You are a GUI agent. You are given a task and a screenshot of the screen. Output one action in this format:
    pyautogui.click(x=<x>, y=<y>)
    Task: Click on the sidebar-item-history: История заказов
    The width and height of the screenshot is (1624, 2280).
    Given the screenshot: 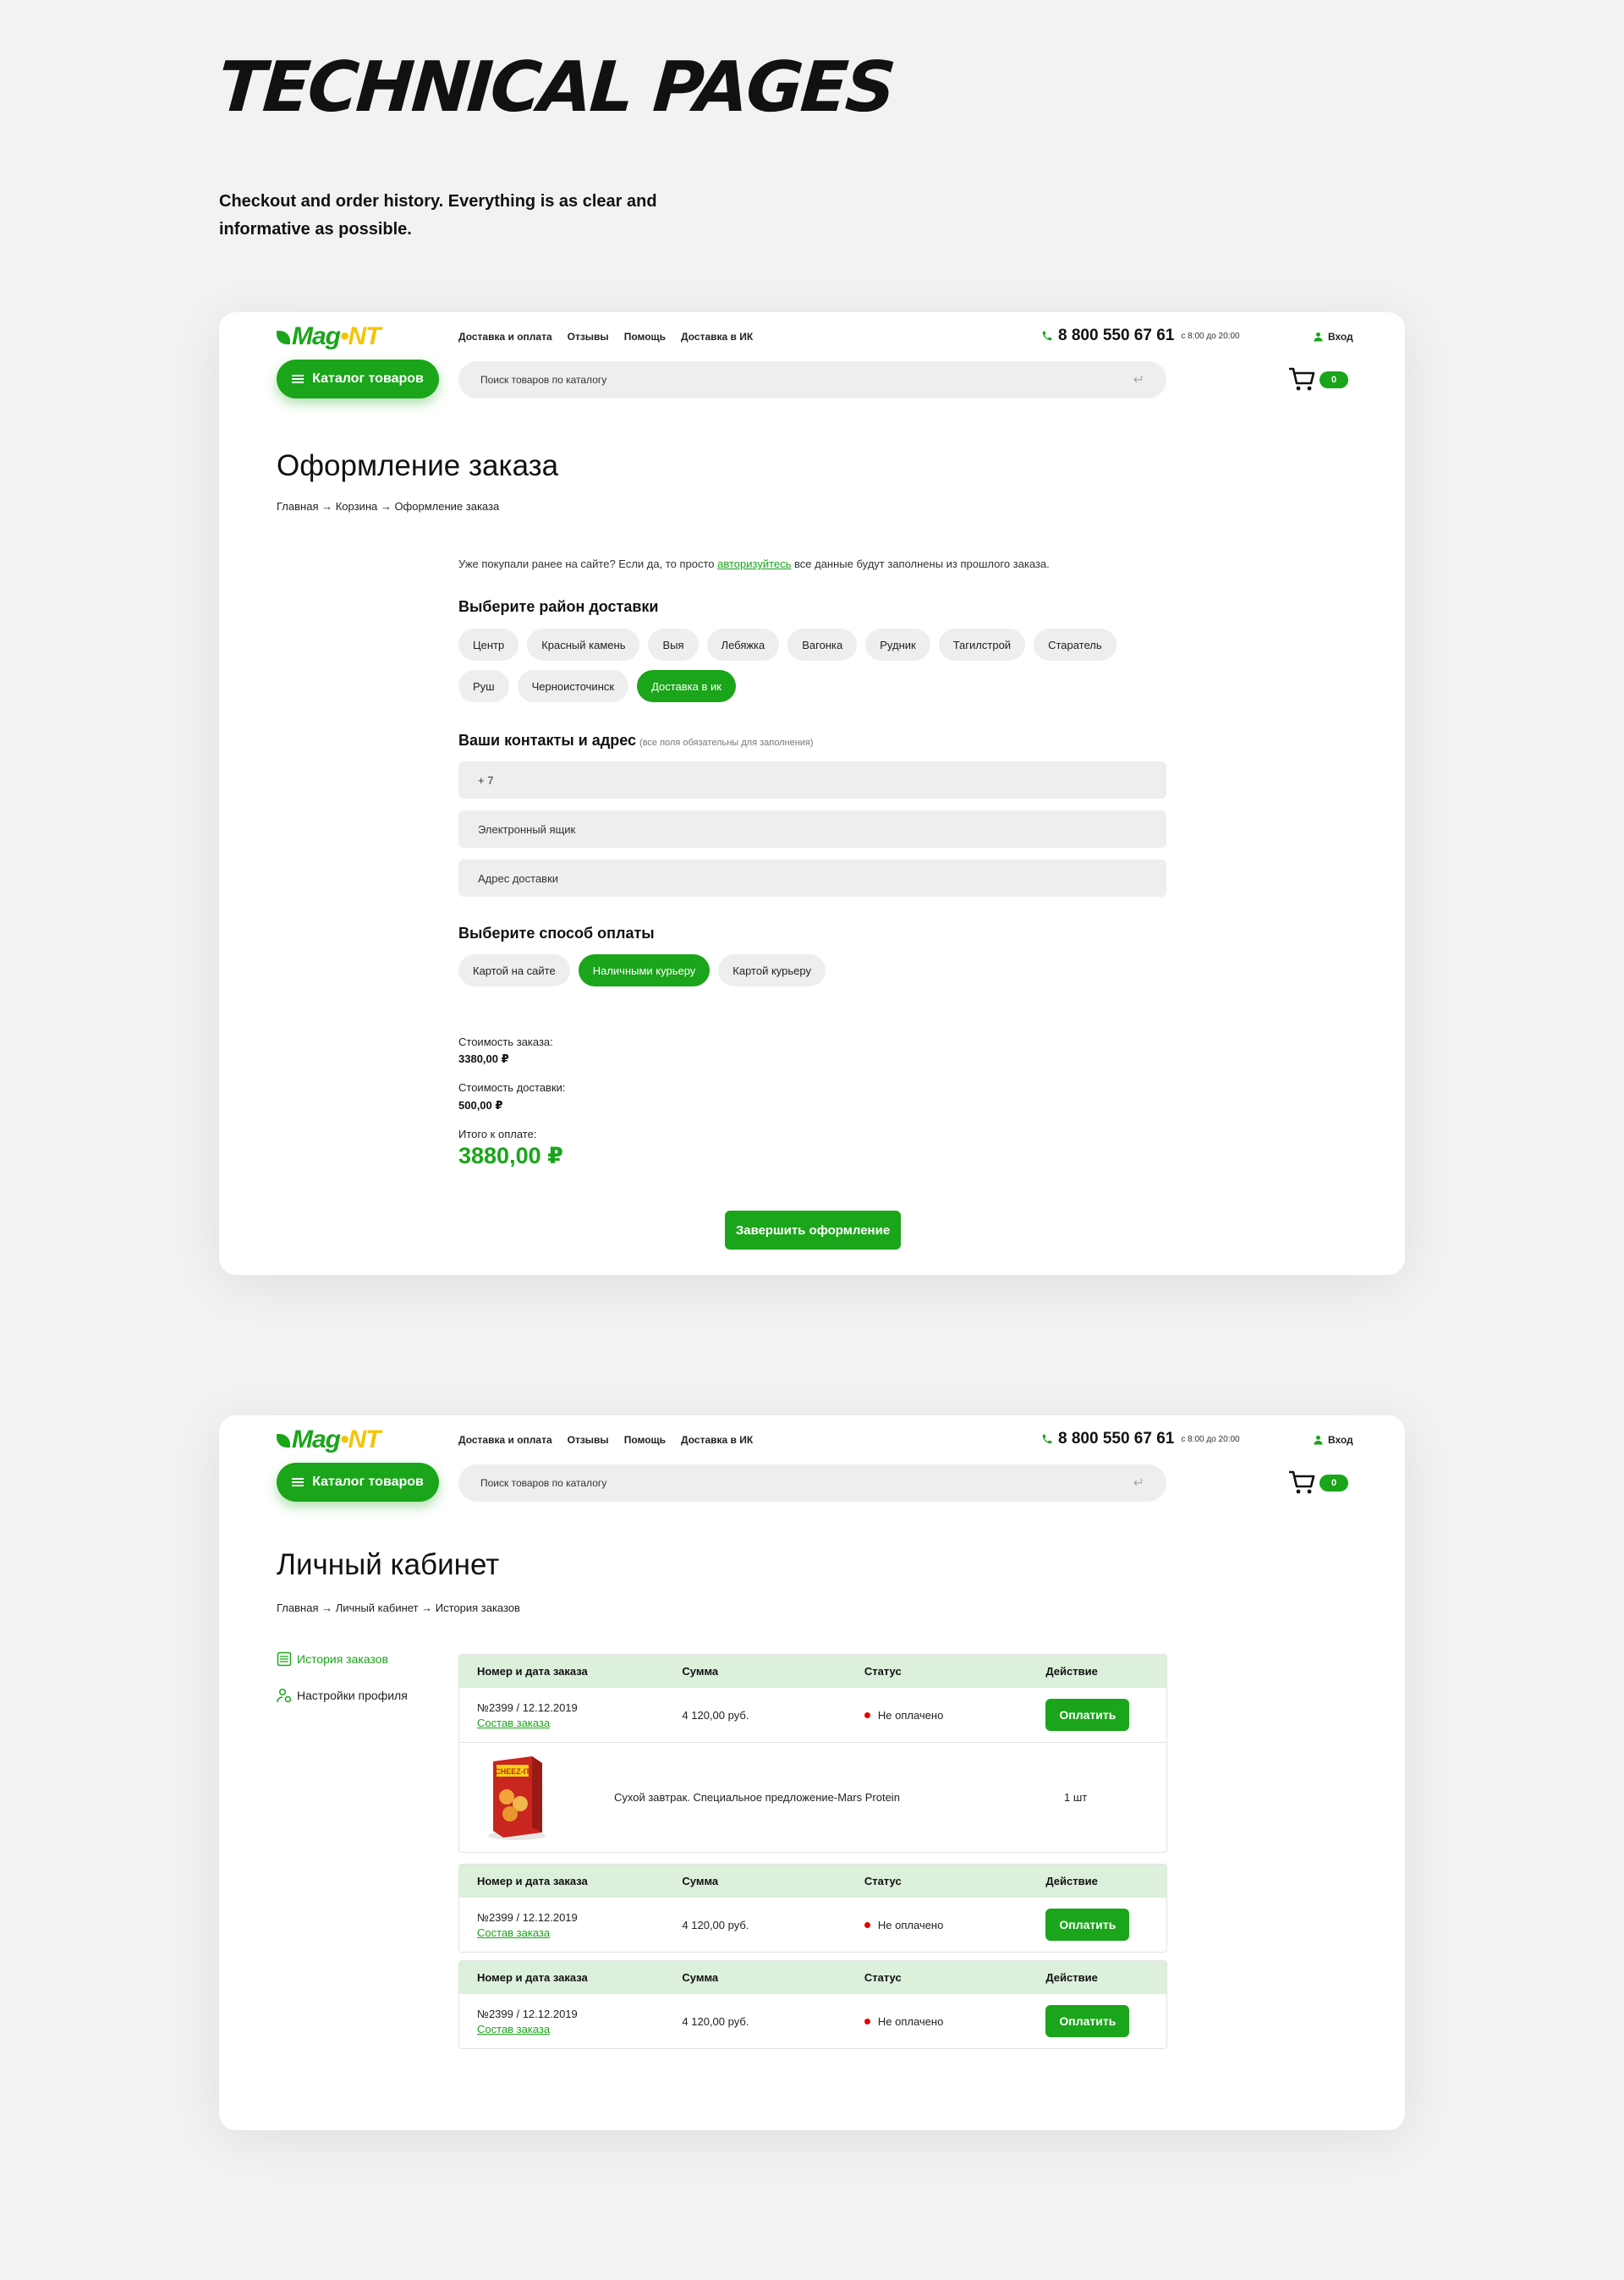 What is the action you would take?
    pyautogui.click(x=332, y=1659)
    